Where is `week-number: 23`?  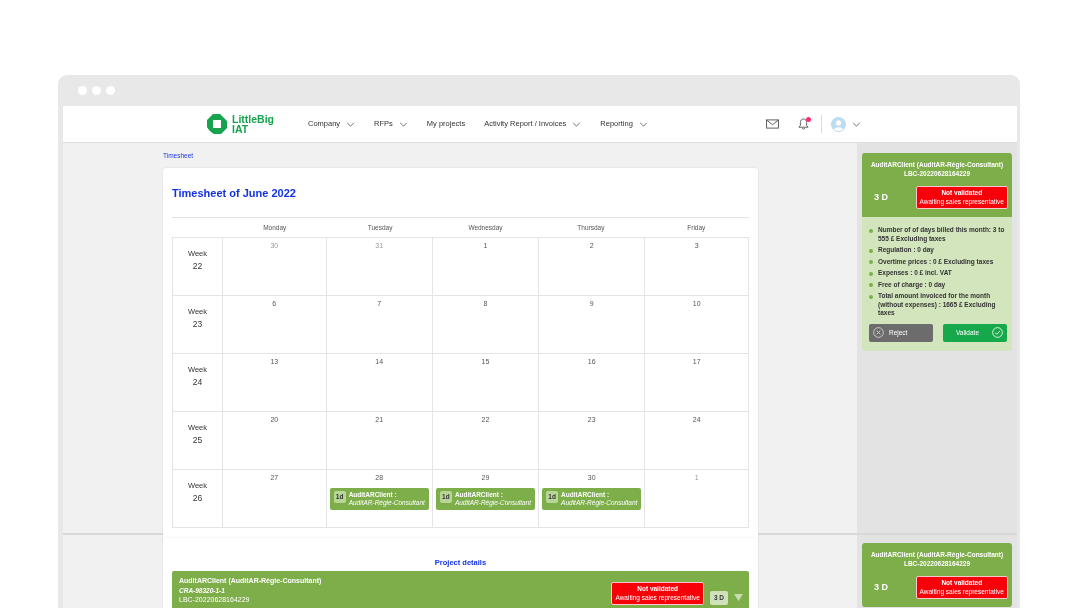
week-number: 23 is located at coordinates (197, 324).